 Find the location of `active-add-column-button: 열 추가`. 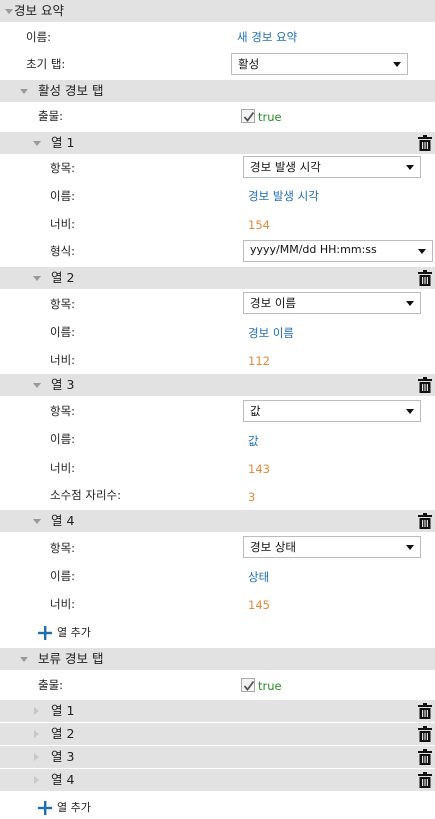

active-add-column-button: 열 추가 is located at coordinates (73, 633).